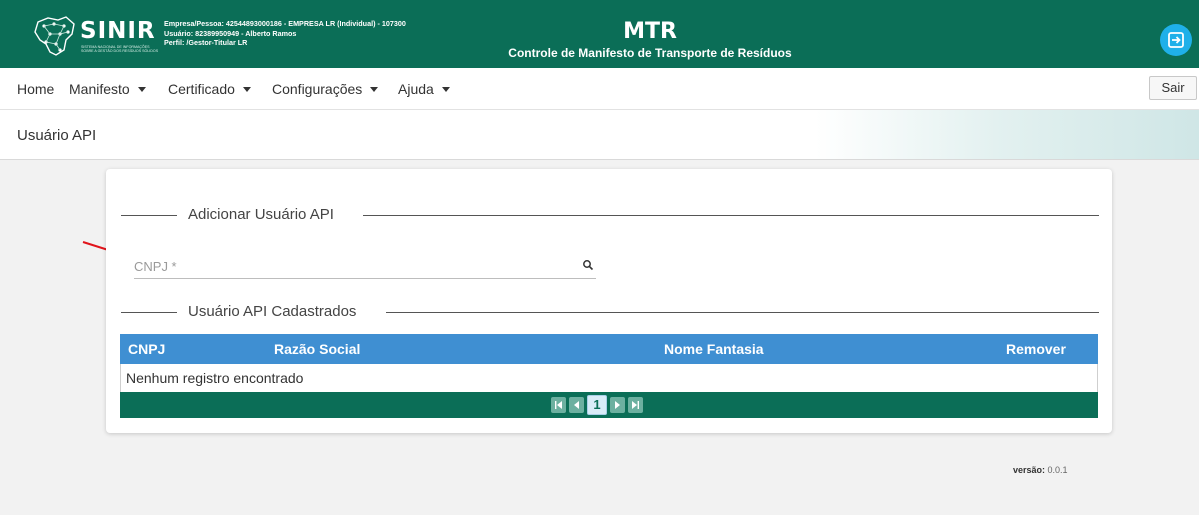 The image size is (1199, 515). I want to click on column-header-remover: Remover, so click(1036, 349).